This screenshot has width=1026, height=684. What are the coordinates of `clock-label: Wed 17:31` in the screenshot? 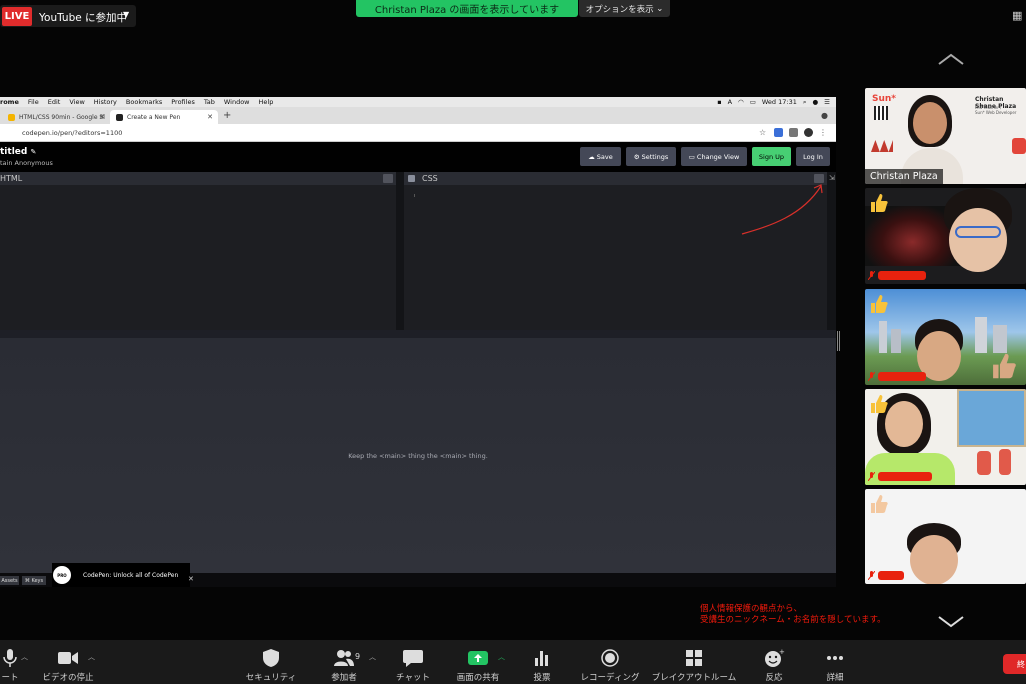 It's located at (779, 102).